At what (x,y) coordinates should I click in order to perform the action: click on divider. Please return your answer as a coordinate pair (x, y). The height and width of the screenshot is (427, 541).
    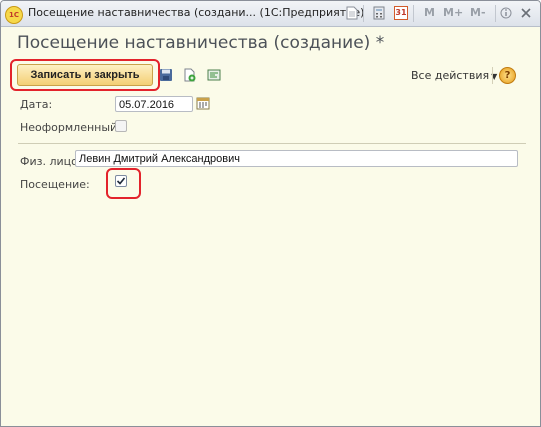
    Looking at the image, I should click on (272, 143).